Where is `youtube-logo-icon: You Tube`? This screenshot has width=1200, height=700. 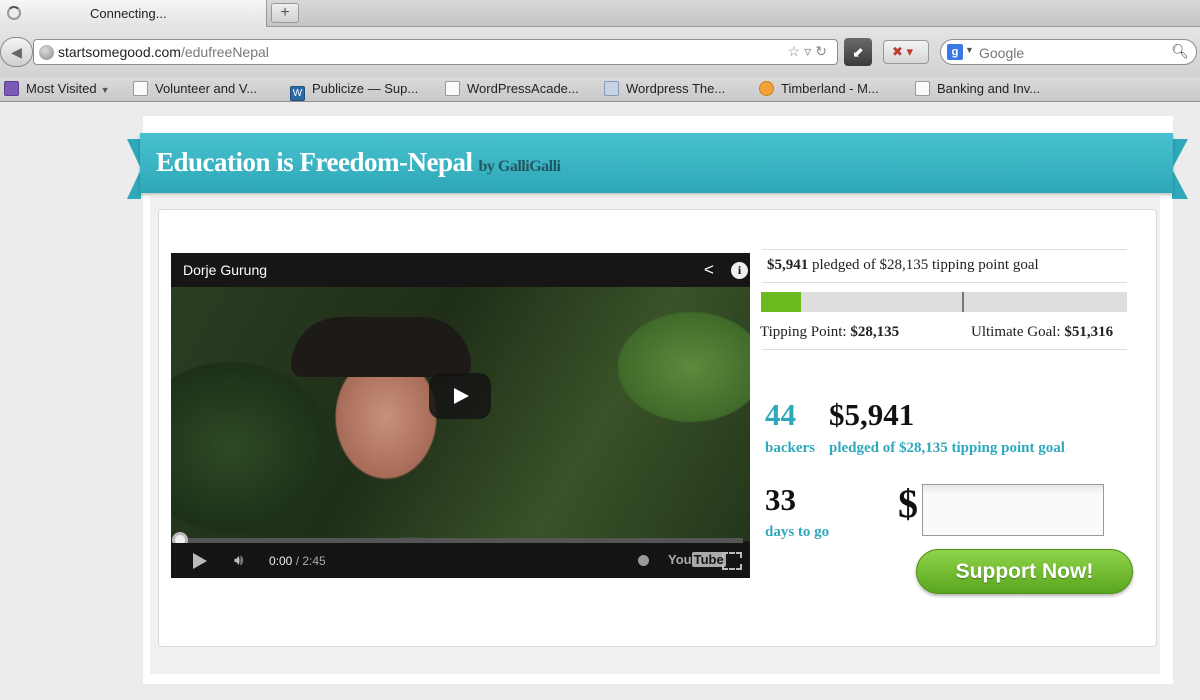
youtube-logo-icon: You Tube is located at coordinates (697, 559).